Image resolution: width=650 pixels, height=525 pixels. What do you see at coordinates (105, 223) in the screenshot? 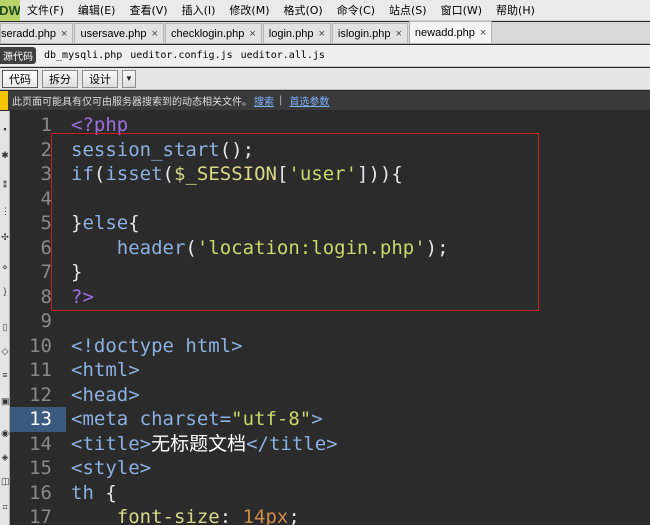
I see `code-line-5: }else{` at bounding box center [105, 223].